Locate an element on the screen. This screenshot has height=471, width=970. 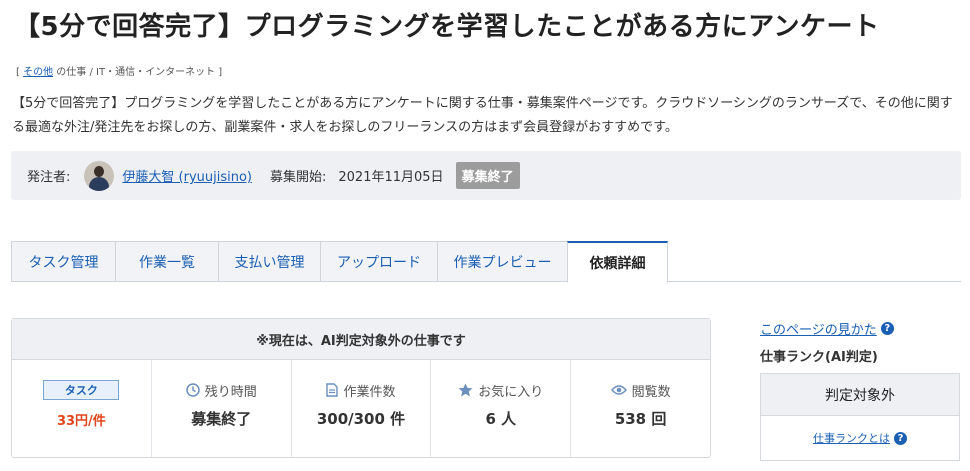
job-tabs: タスク管理 作業一覧 支払い管理 アップロード 作業プレビュー 依頼詳細 is located at coordinates (486, 262).